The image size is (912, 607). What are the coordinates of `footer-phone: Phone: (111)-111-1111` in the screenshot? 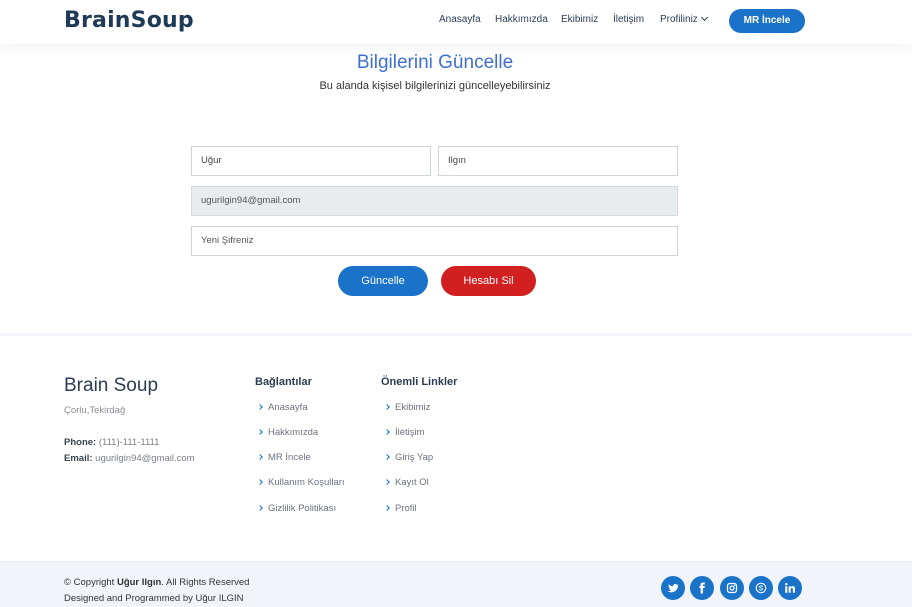 It's located at (111, 442).